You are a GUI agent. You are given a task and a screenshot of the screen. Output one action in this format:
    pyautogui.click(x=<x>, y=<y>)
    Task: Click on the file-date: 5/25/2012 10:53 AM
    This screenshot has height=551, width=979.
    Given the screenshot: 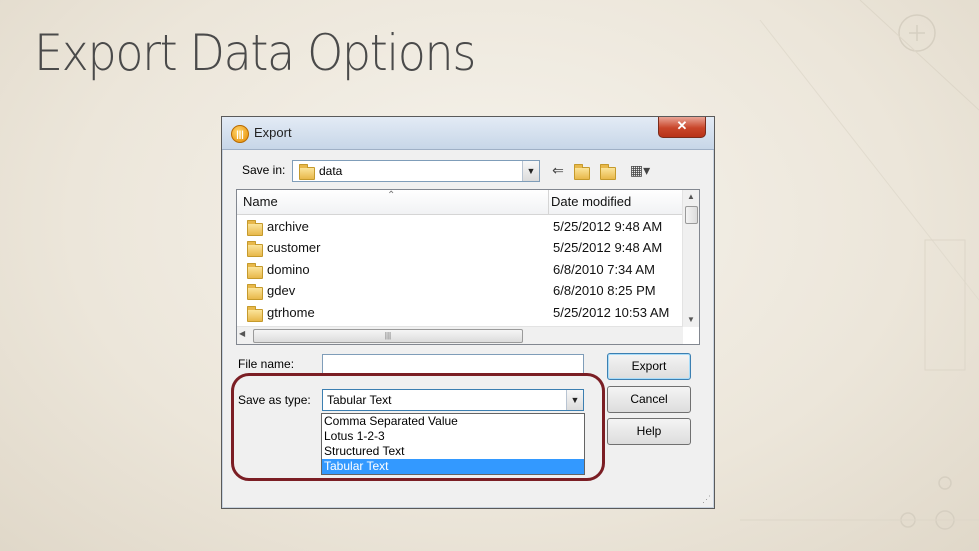 What is the action you would take?
    pyautogui.click(x=611, y=312)
    